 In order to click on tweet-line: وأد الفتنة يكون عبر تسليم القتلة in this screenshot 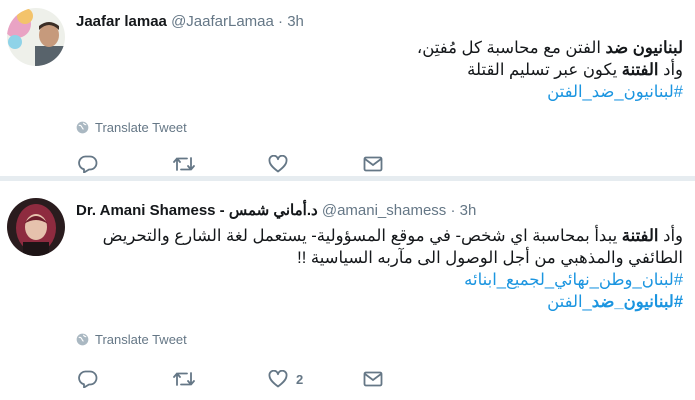, I will do `click(378, 70)`.